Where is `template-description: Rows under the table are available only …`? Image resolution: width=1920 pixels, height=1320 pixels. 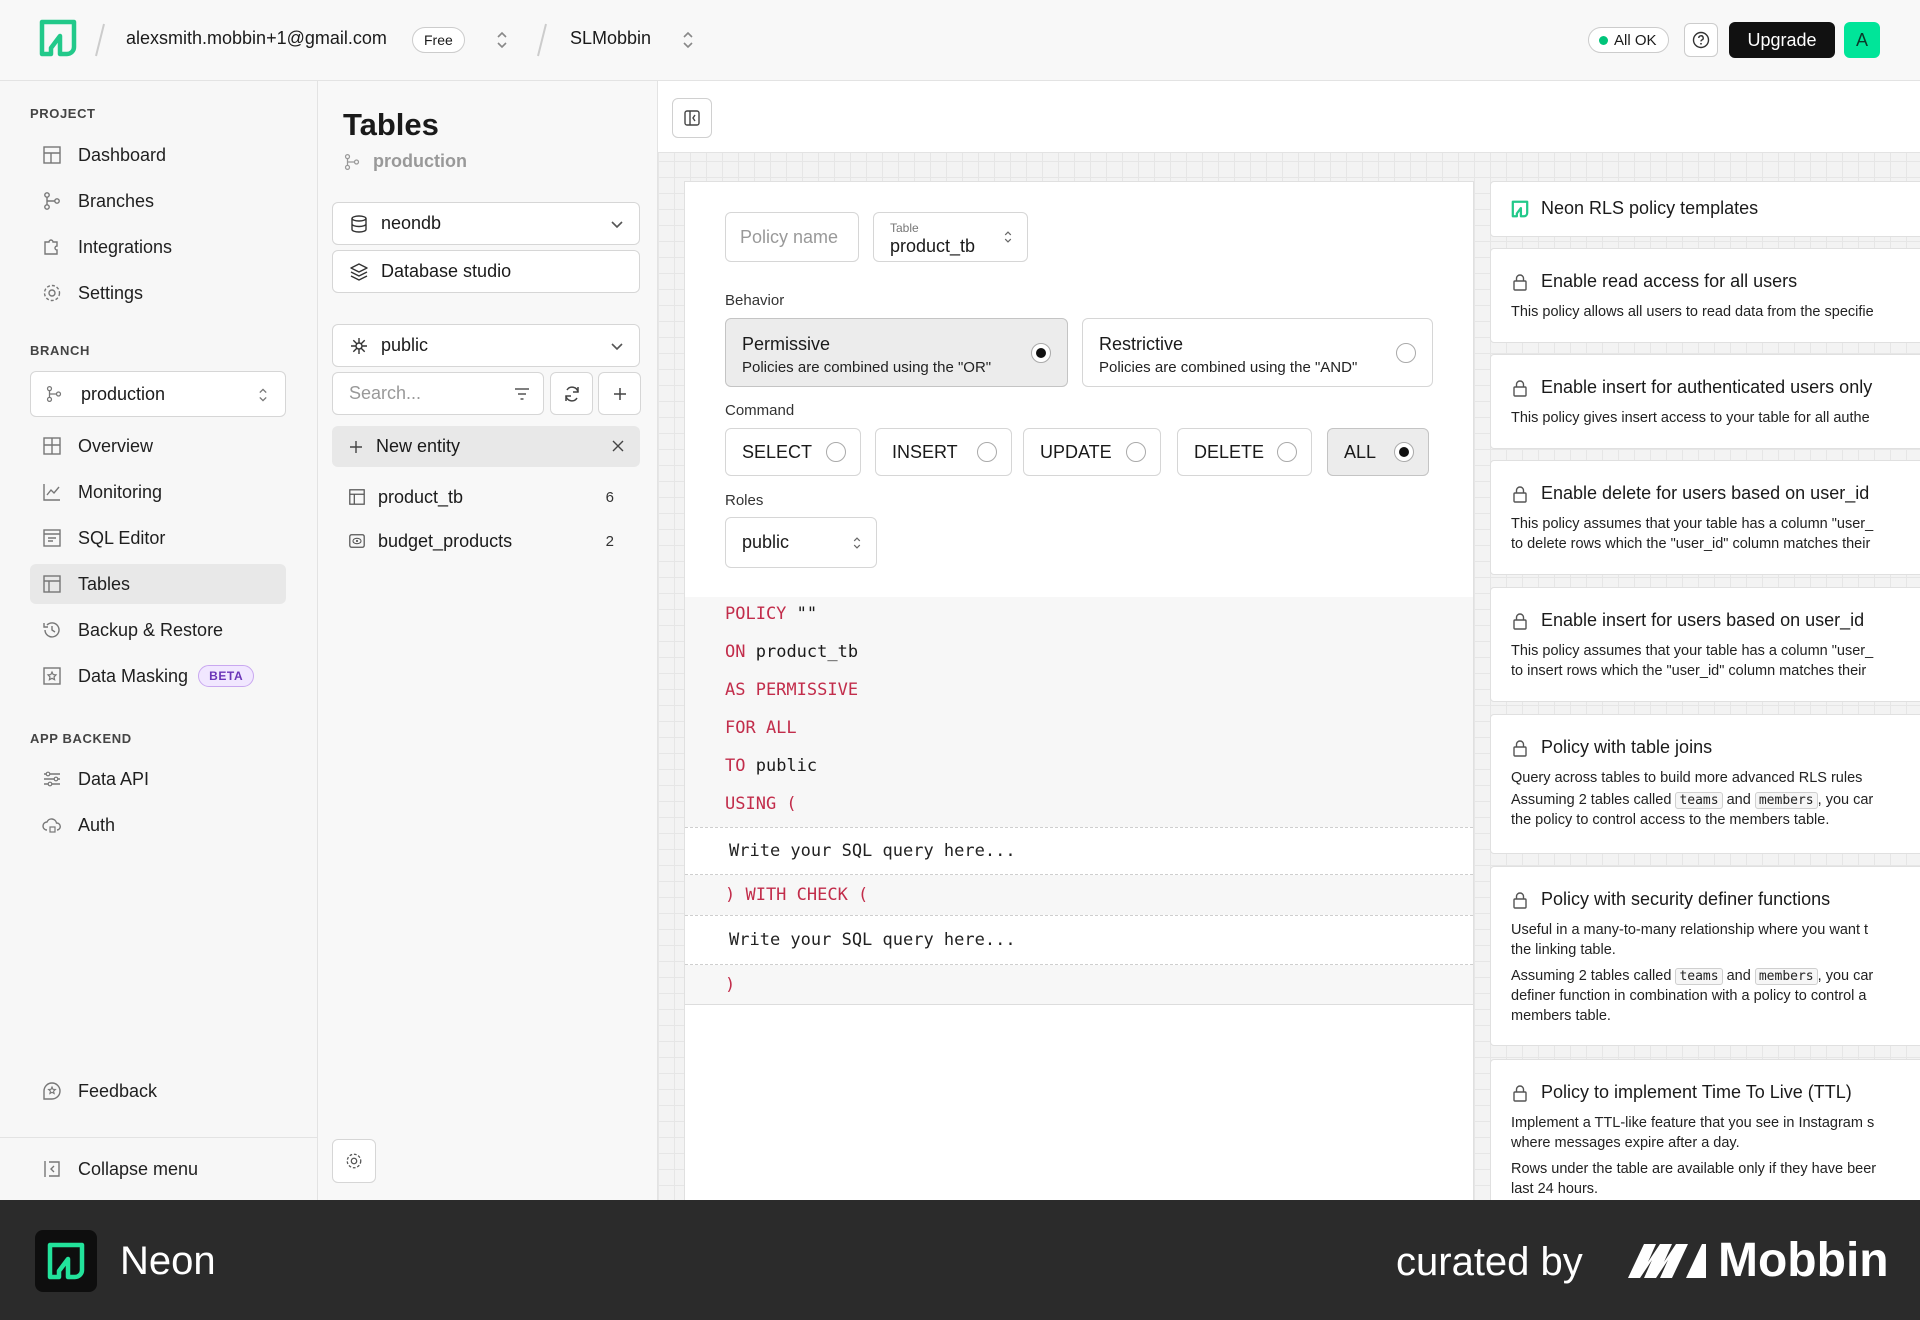 template-description: Rows under the table are available only … is located at coordinates (1694, 1169).